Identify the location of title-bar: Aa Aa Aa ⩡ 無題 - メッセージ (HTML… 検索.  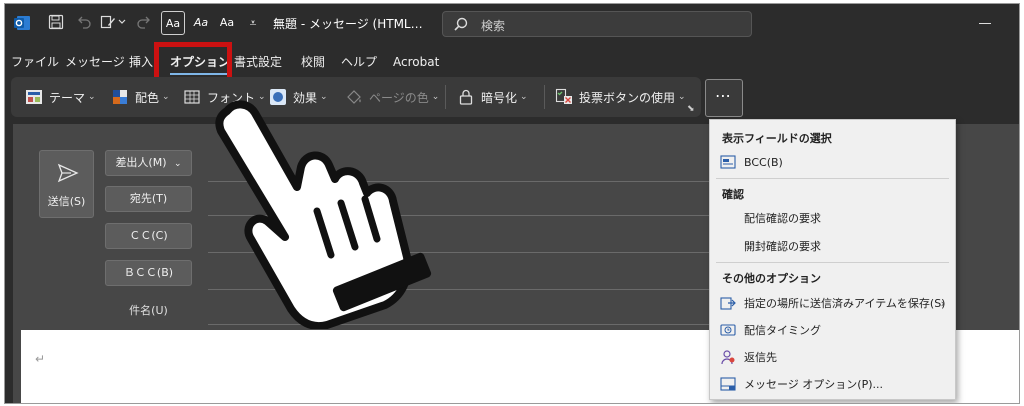
(512, 23).